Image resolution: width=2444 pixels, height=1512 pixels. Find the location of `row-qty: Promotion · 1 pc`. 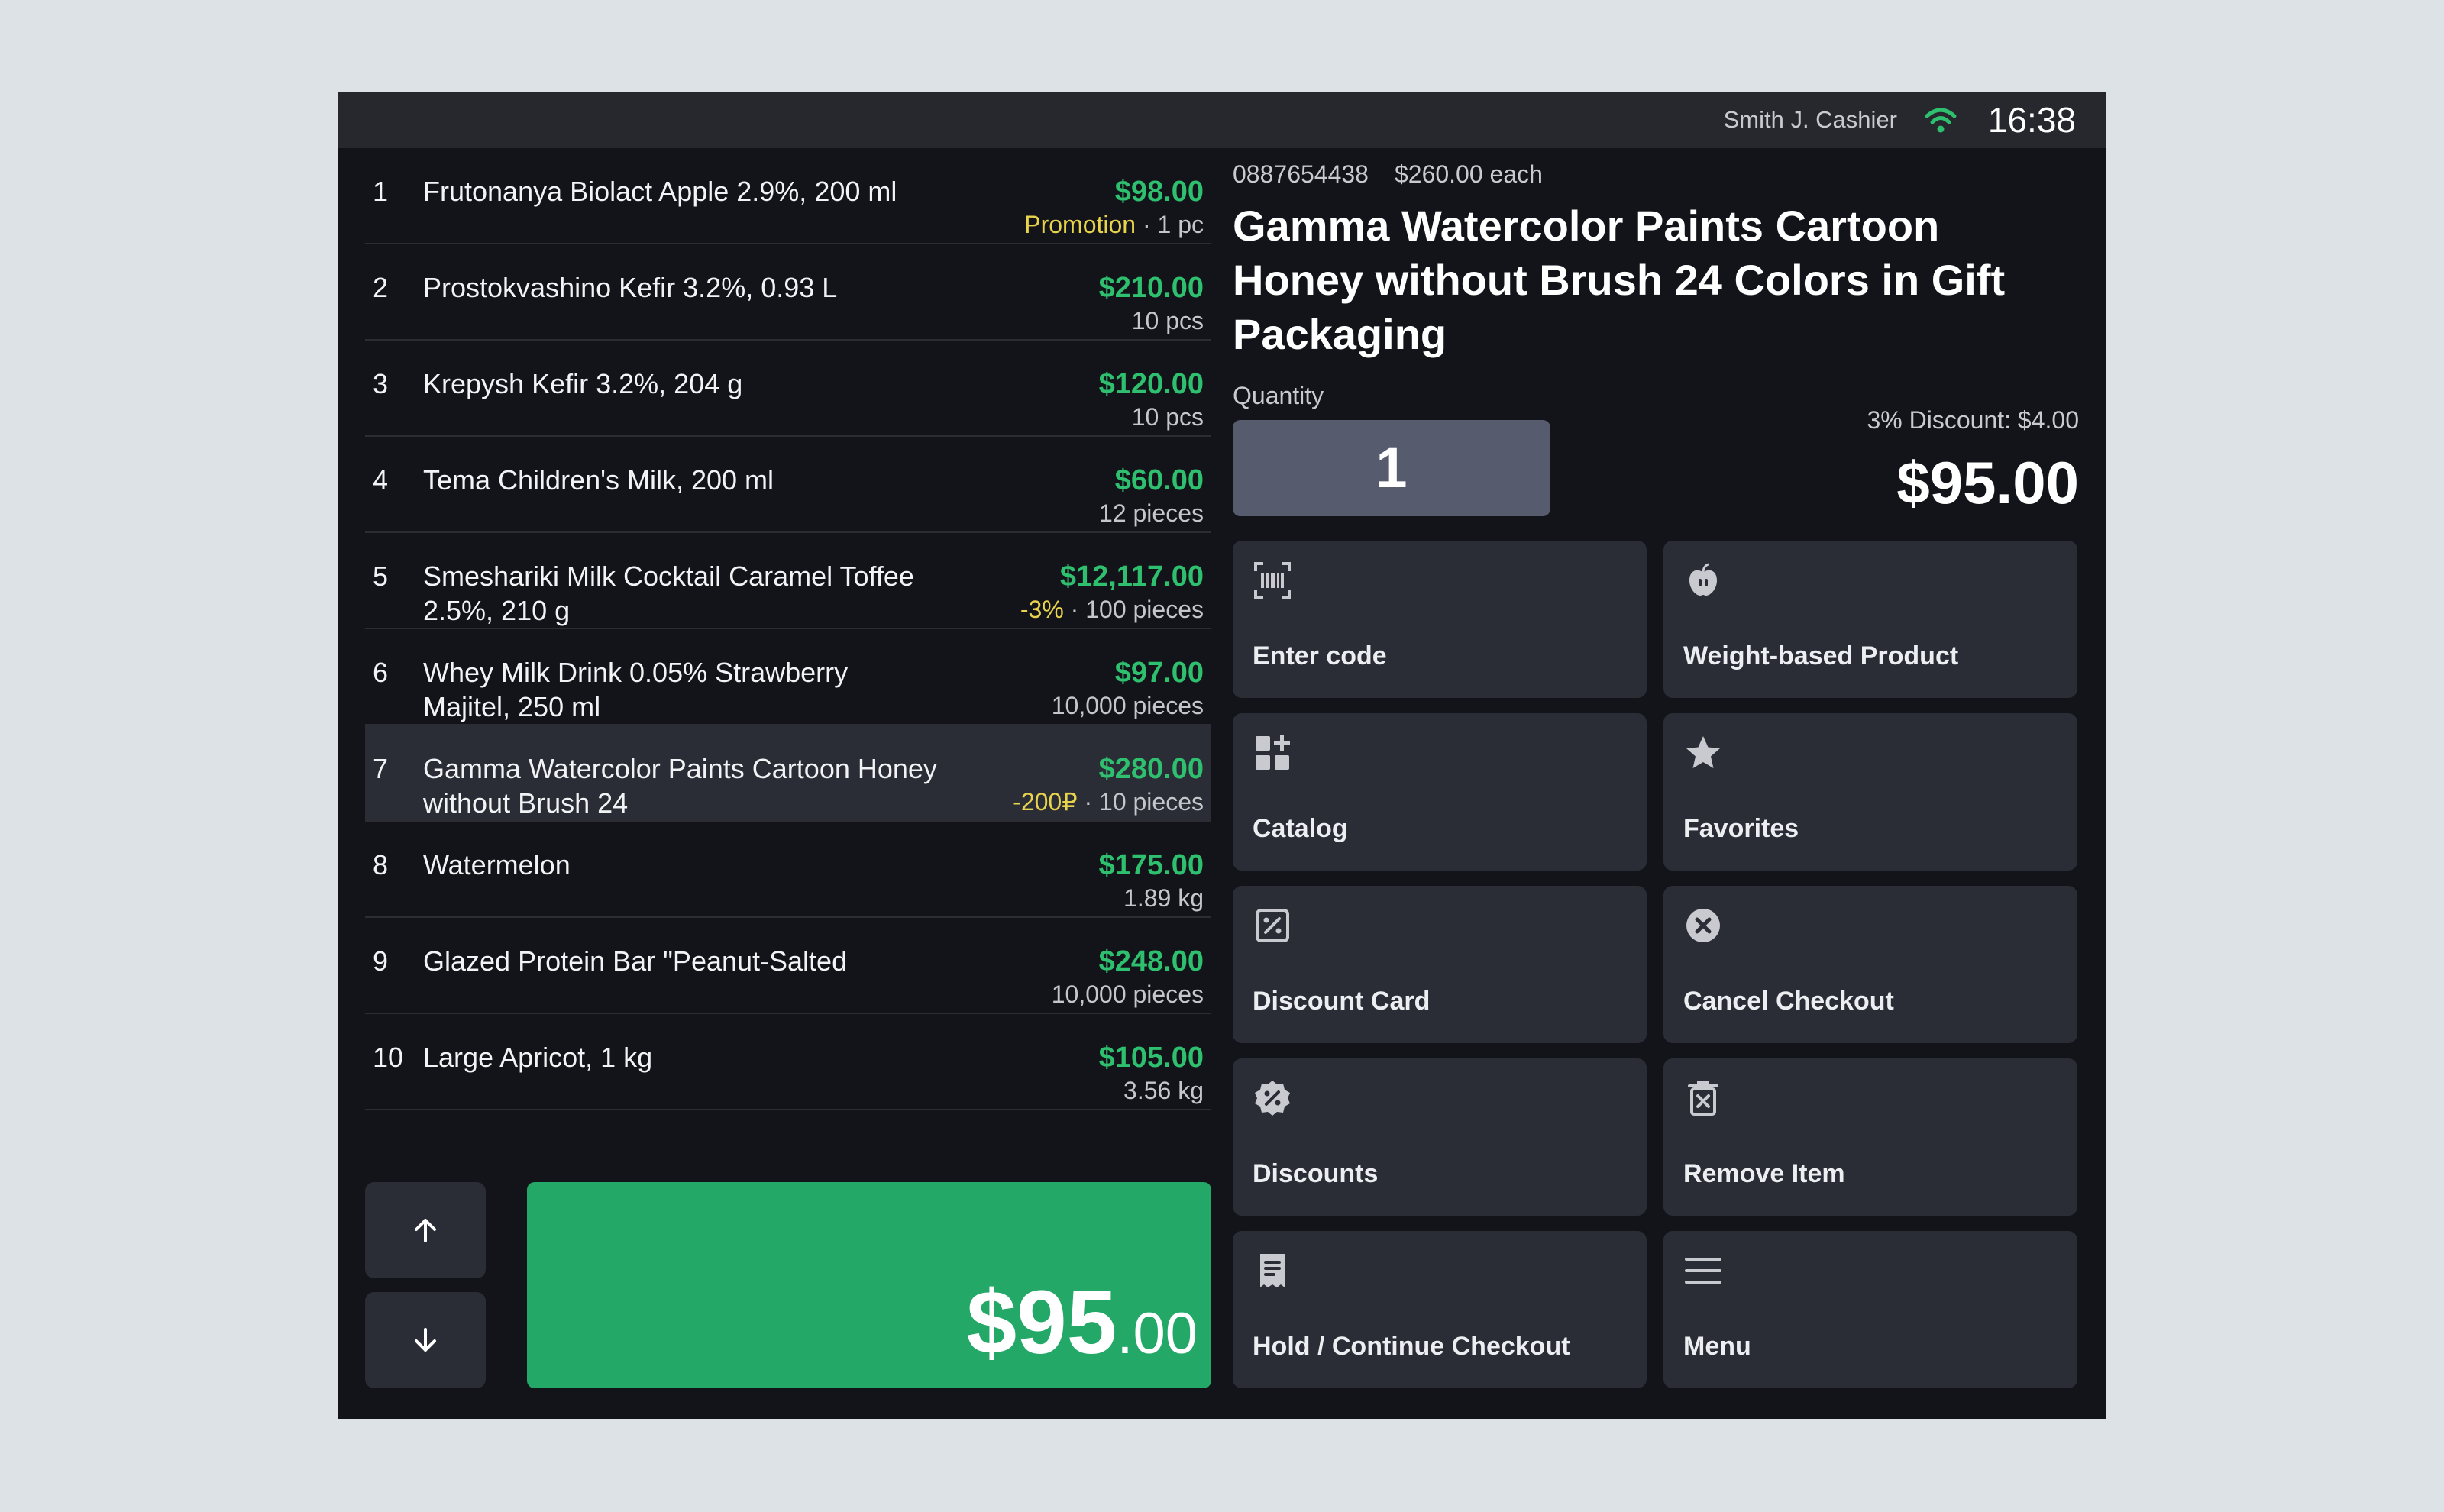

row-qty: Promotion · 1 pc is located at coordinates (1114, 224).